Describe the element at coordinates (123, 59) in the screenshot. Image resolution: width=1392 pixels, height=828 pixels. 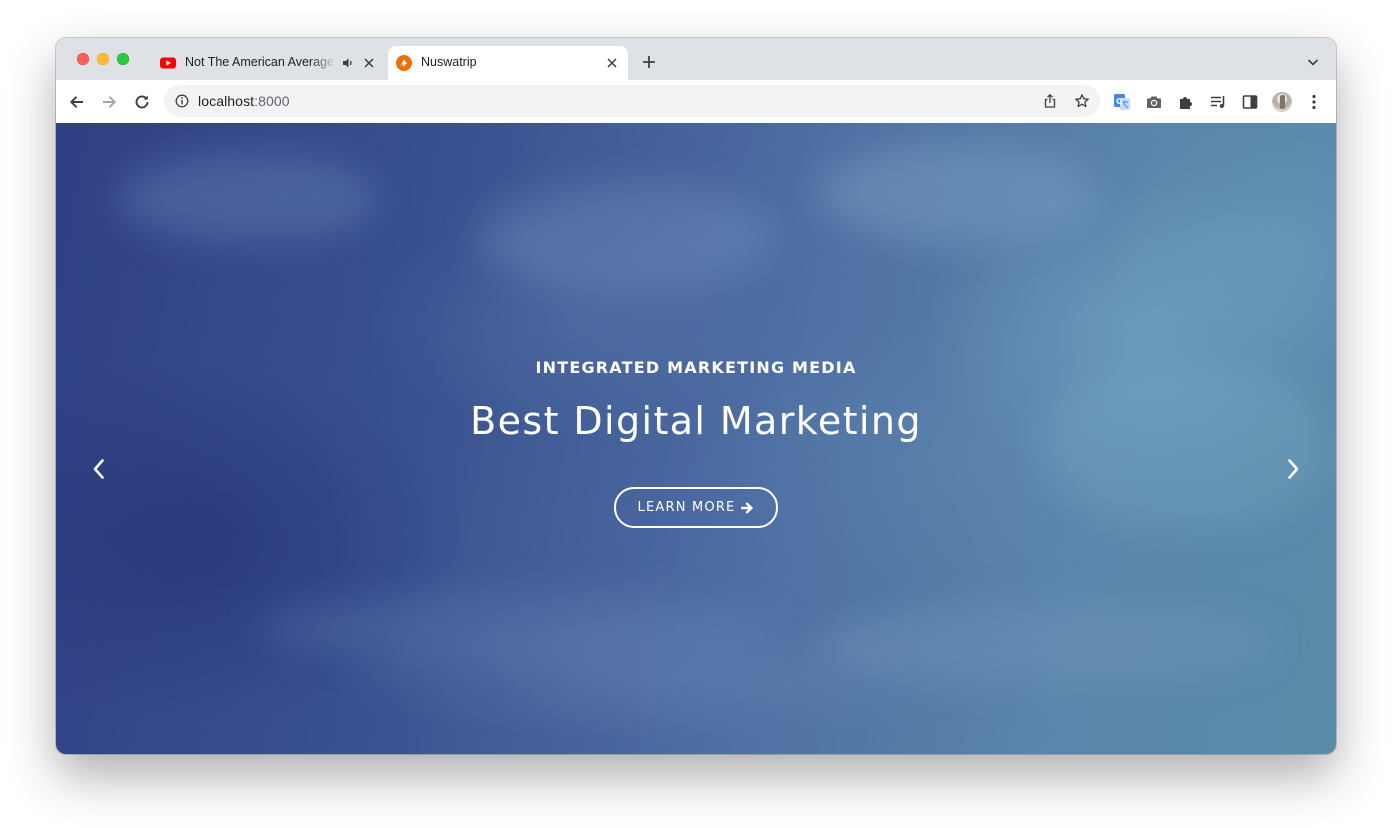
I see `zoom-window-button` at that location.